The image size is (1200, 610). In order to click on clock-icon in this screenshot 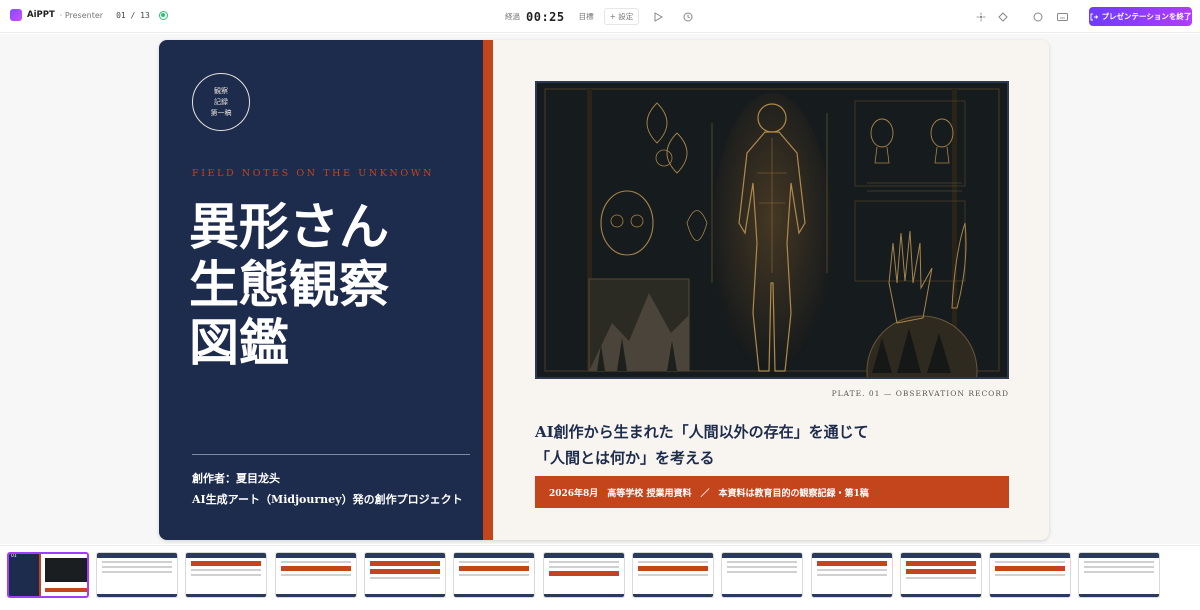, I will do `click(688, 17)`.